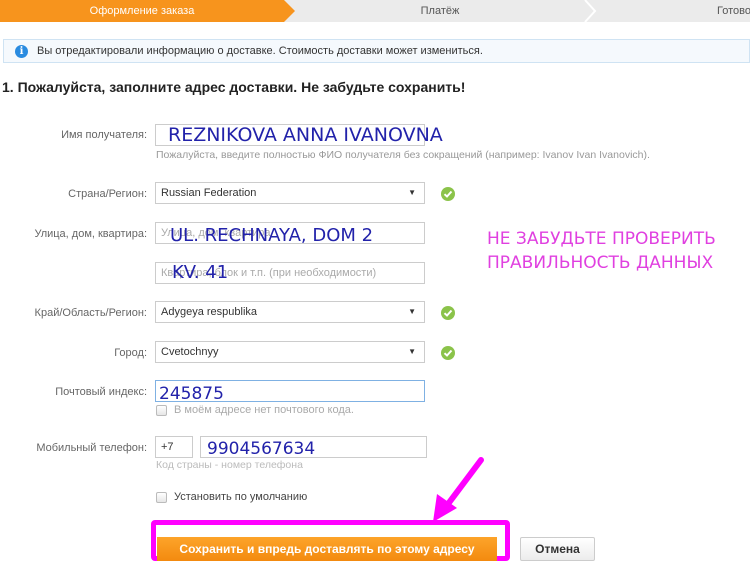  I want to click on checkout-progress: Оформление заказа Платёж Готово, so click(375, 11).